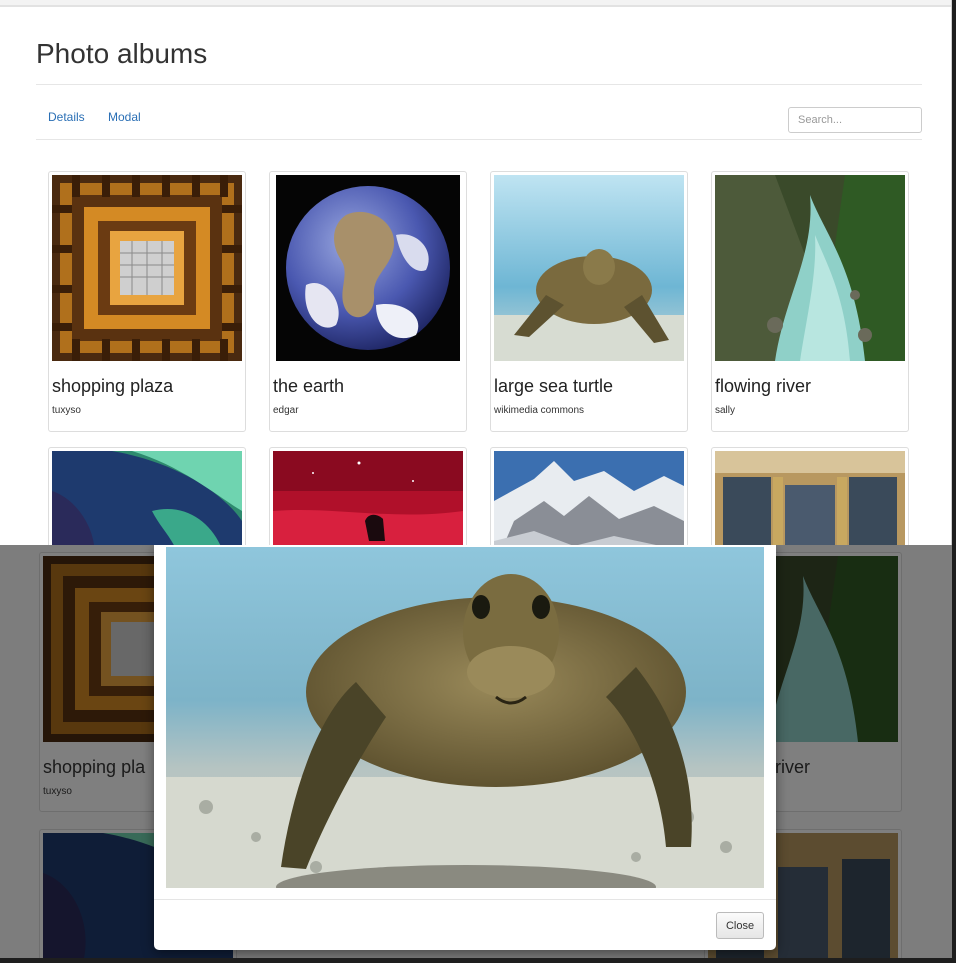 The image size is (956, 963). I want to click on tapestry-room-photo, so click(810, 498).